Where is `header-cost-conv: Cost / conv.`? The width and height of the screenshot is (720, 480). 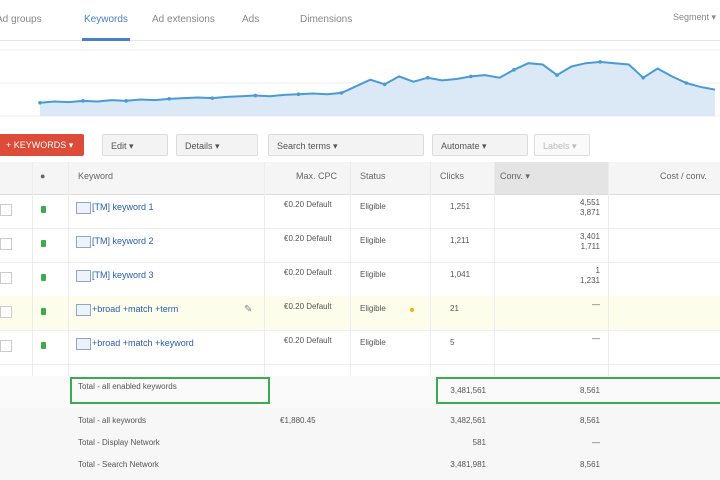
header-cost-conv: Cost / conv. is located at coordinates (683, 176).